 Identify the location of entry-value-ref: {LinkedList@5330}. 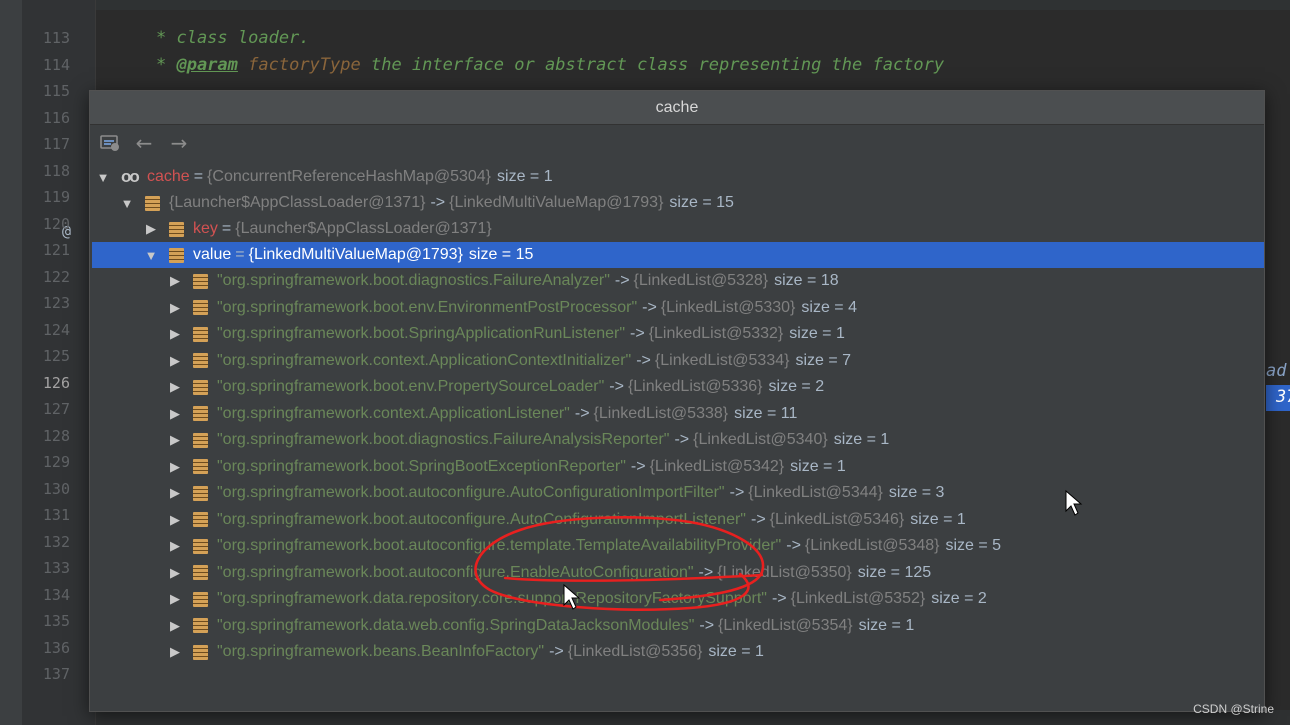
(728, 307).